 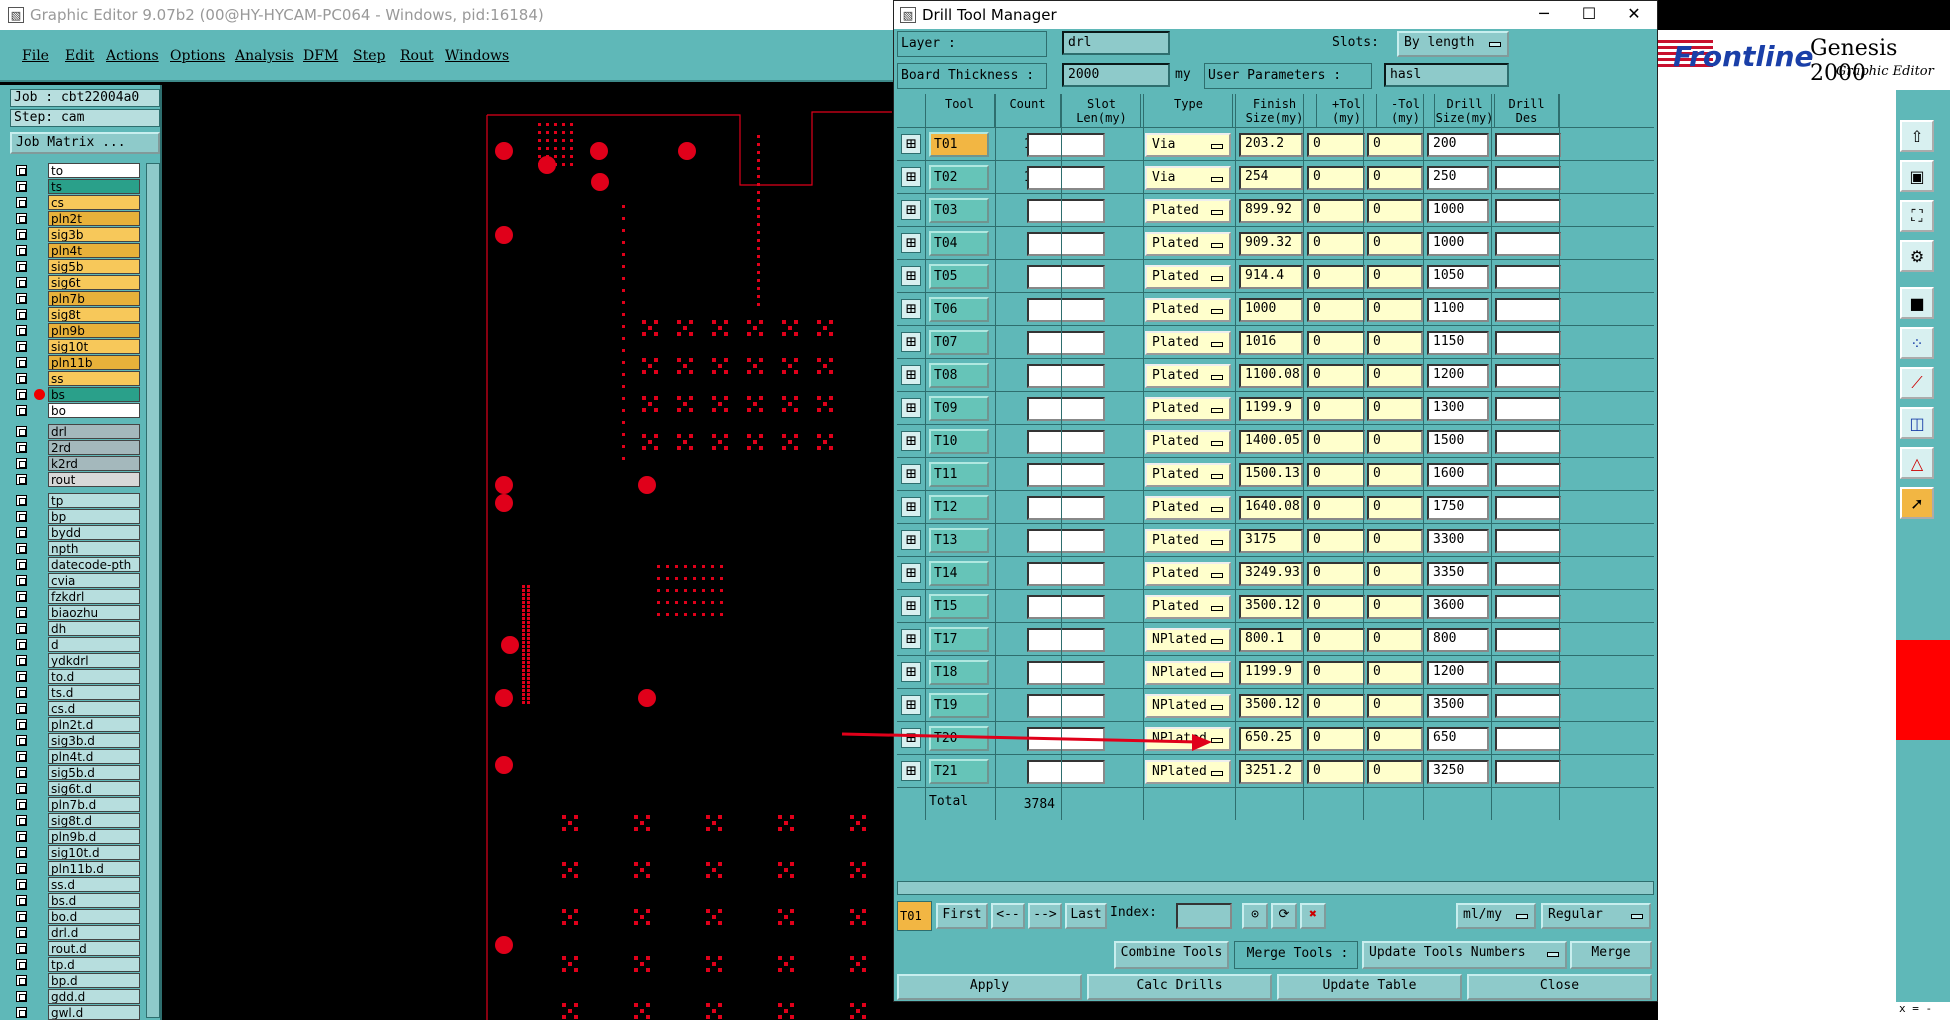 I want to click on menu-windows: Windows, so click(x=477, y=56).